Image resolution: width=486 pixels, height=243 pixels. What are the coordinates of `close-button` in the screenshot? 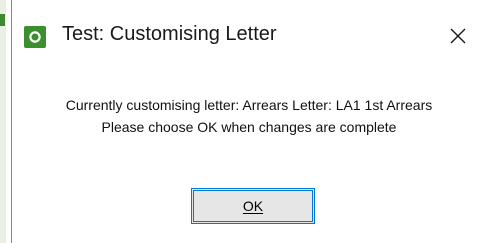 It's located at (458, 36).